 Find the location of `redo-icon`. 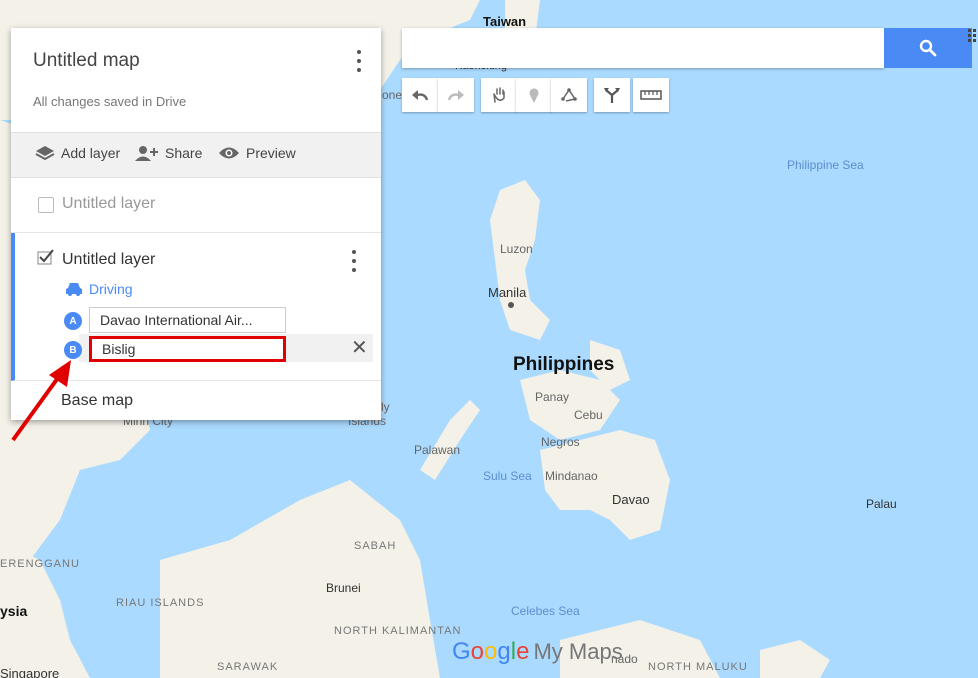

redo-icon is located at coordinates (455, 95).